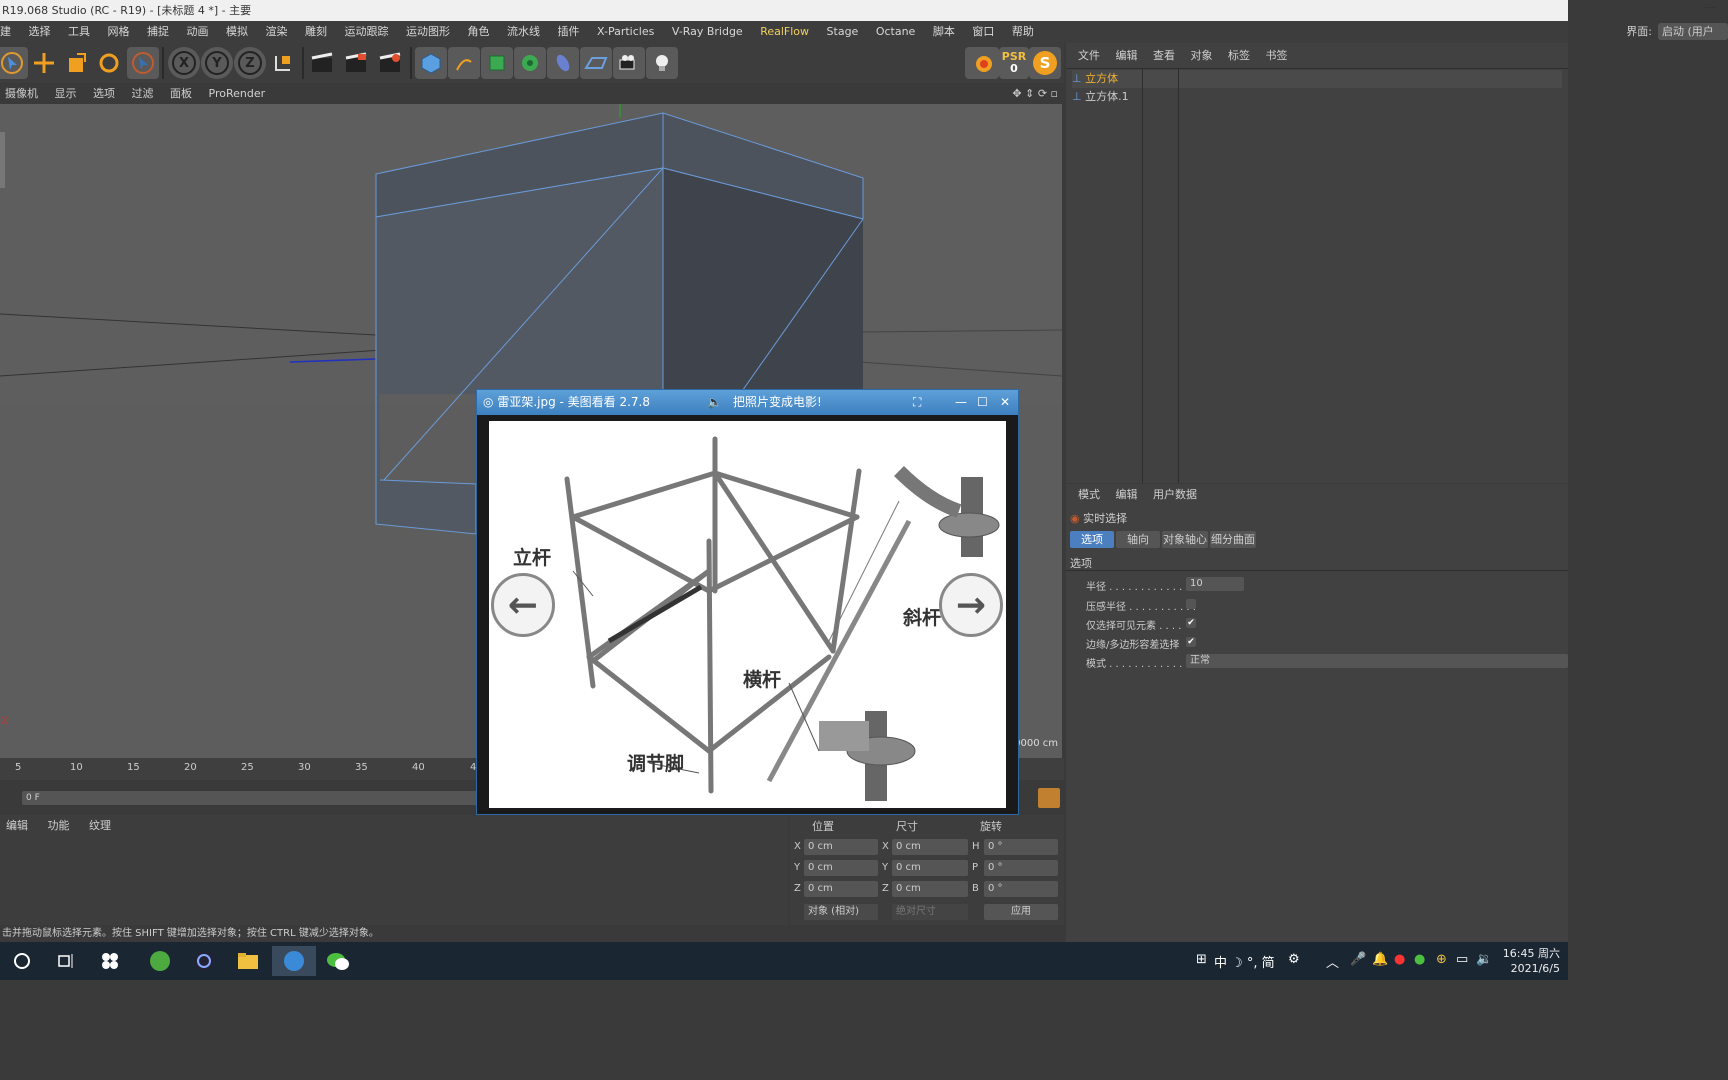 The height and width of the screenshot is (1080, 1728). I want to click on y-axis-lock-icon: Y, so click(217, 63).